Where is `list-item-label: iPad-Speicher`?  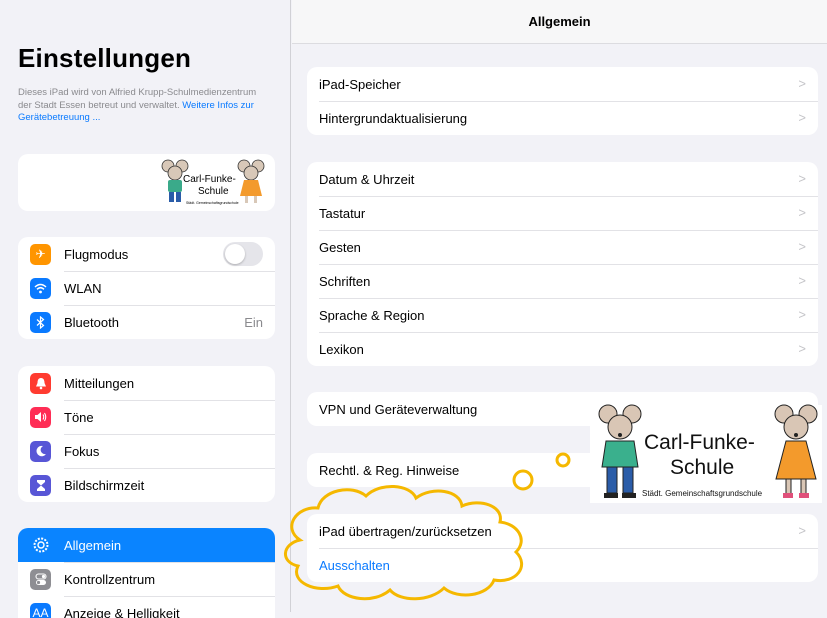 list-item-label: iPad-Speicher is located at coordinates (360, 84).